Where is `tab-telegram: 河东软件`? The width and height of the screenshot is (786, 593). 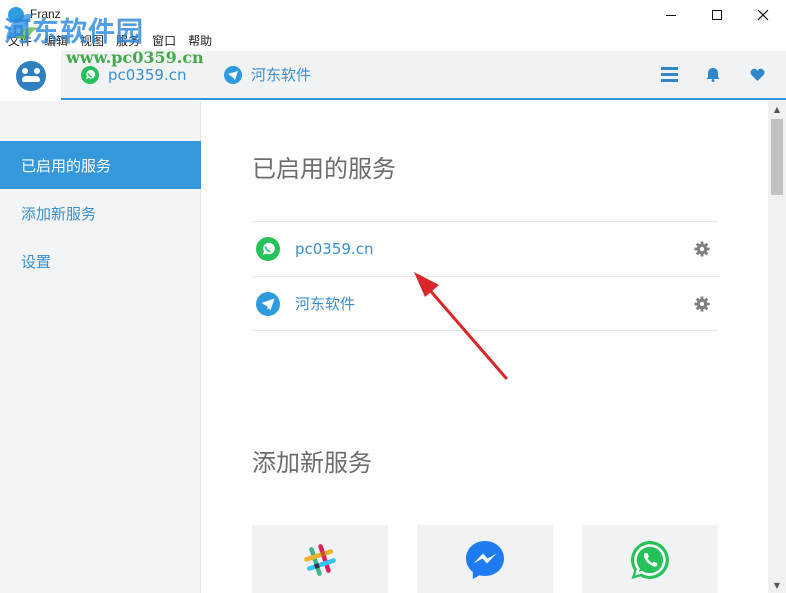
tab-telegram: 河东软件 is located at coordinates (267, 74).